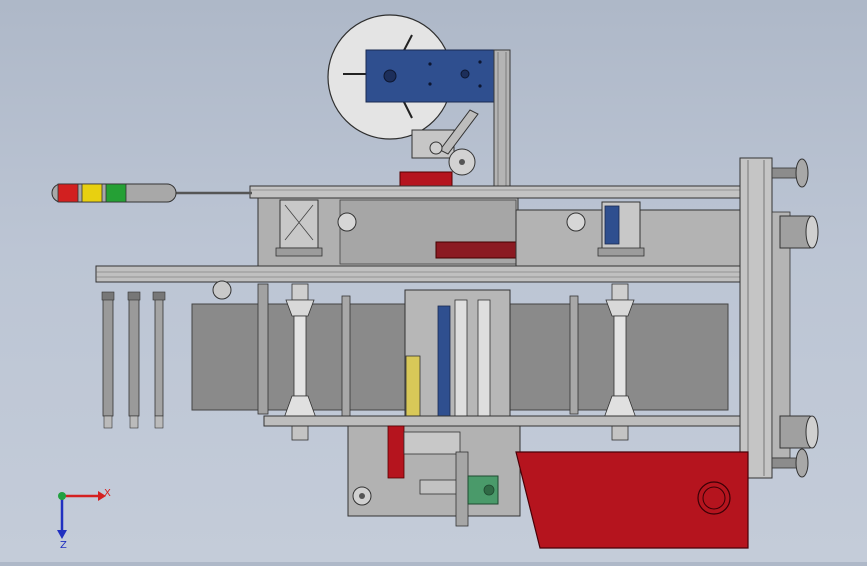 The image size is (867, 566). Describe the element at coordinates (107, 493) in the screenshot. I see `triad-x-label: X` at that location.